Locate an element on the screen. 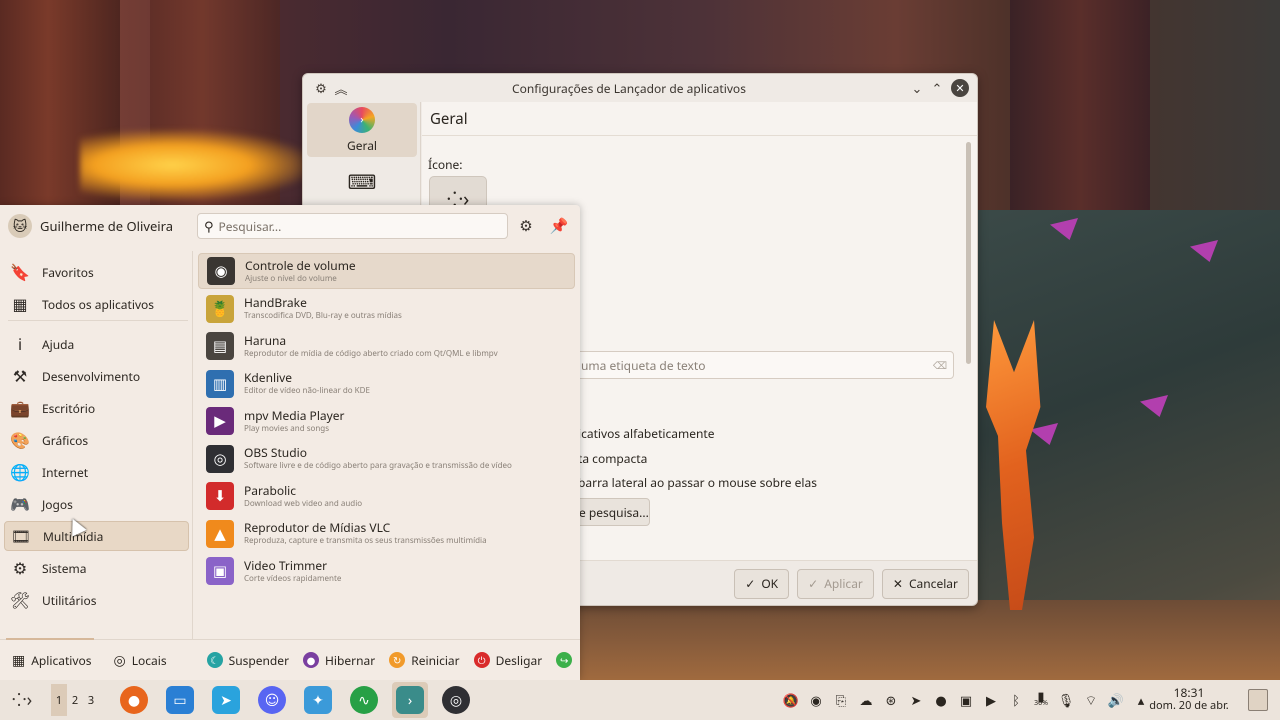  logout-button: ↪ is located at coordinates (564, 660).